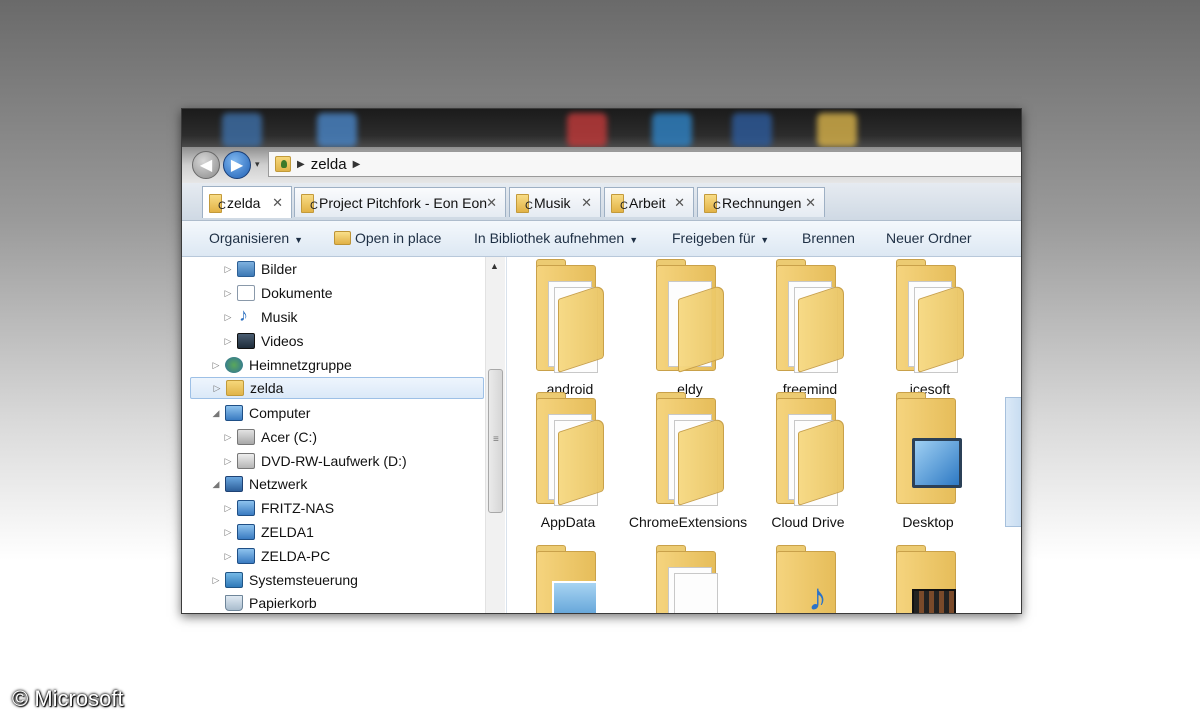 The width and height of the screenshot is (1200, 720). What do you see at coordinates (928, 461) in the screenshot?
I see `folder-item: Desktop` at bounding box center [928, 461].